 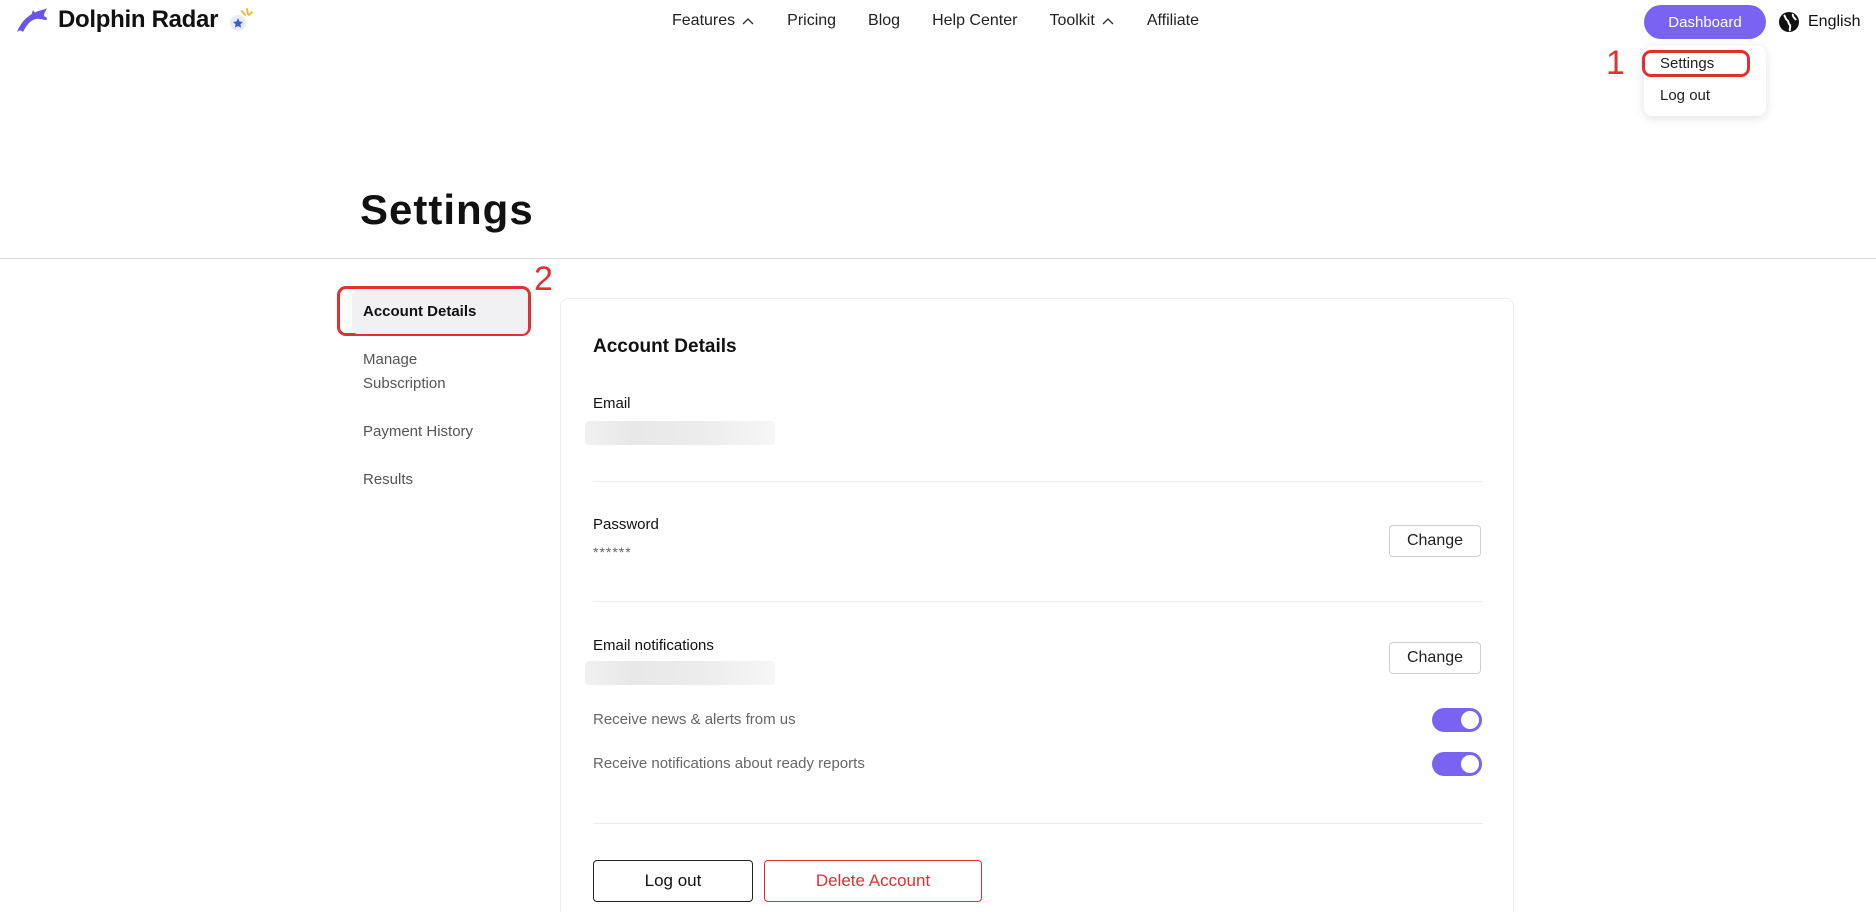 What do you see at coordinates (884, 21) in the screenshot?
I see `nav-blog: Blog` at bounding box center [884, 21].